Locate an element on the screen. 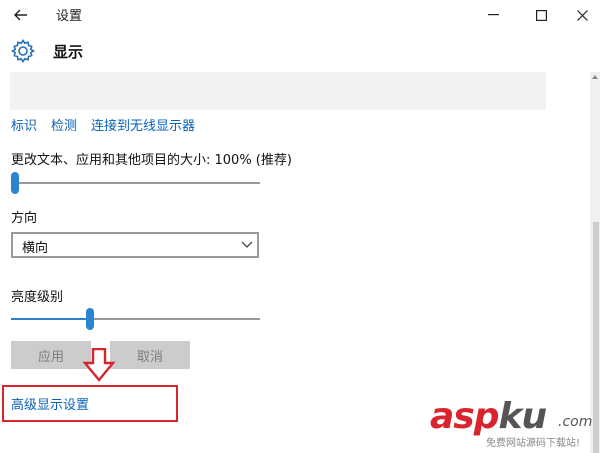 The width and height of the screenshot is (600, 453). watermark-text: aspku is located at coordinates (488, 416).